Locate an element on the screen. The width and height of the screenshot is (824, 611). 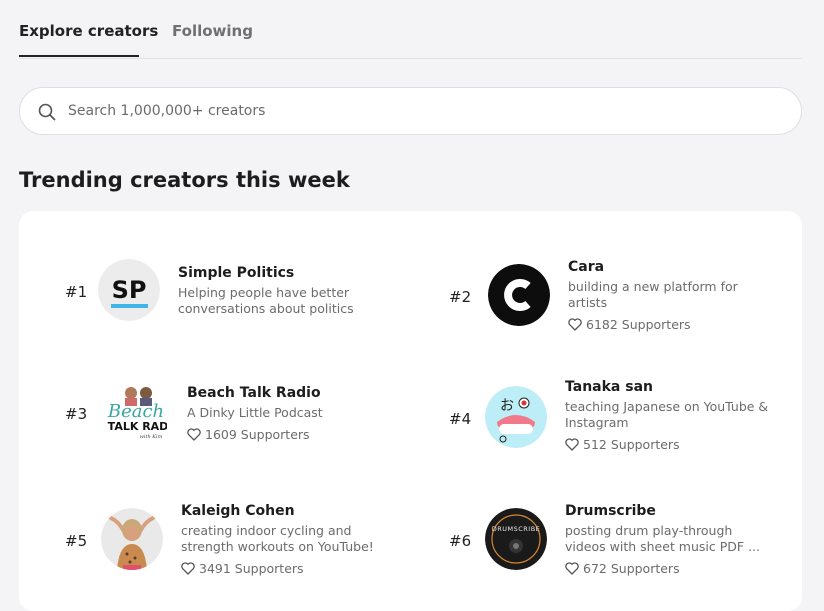
creator-rank: #1 is located at coordinates (76, 292).